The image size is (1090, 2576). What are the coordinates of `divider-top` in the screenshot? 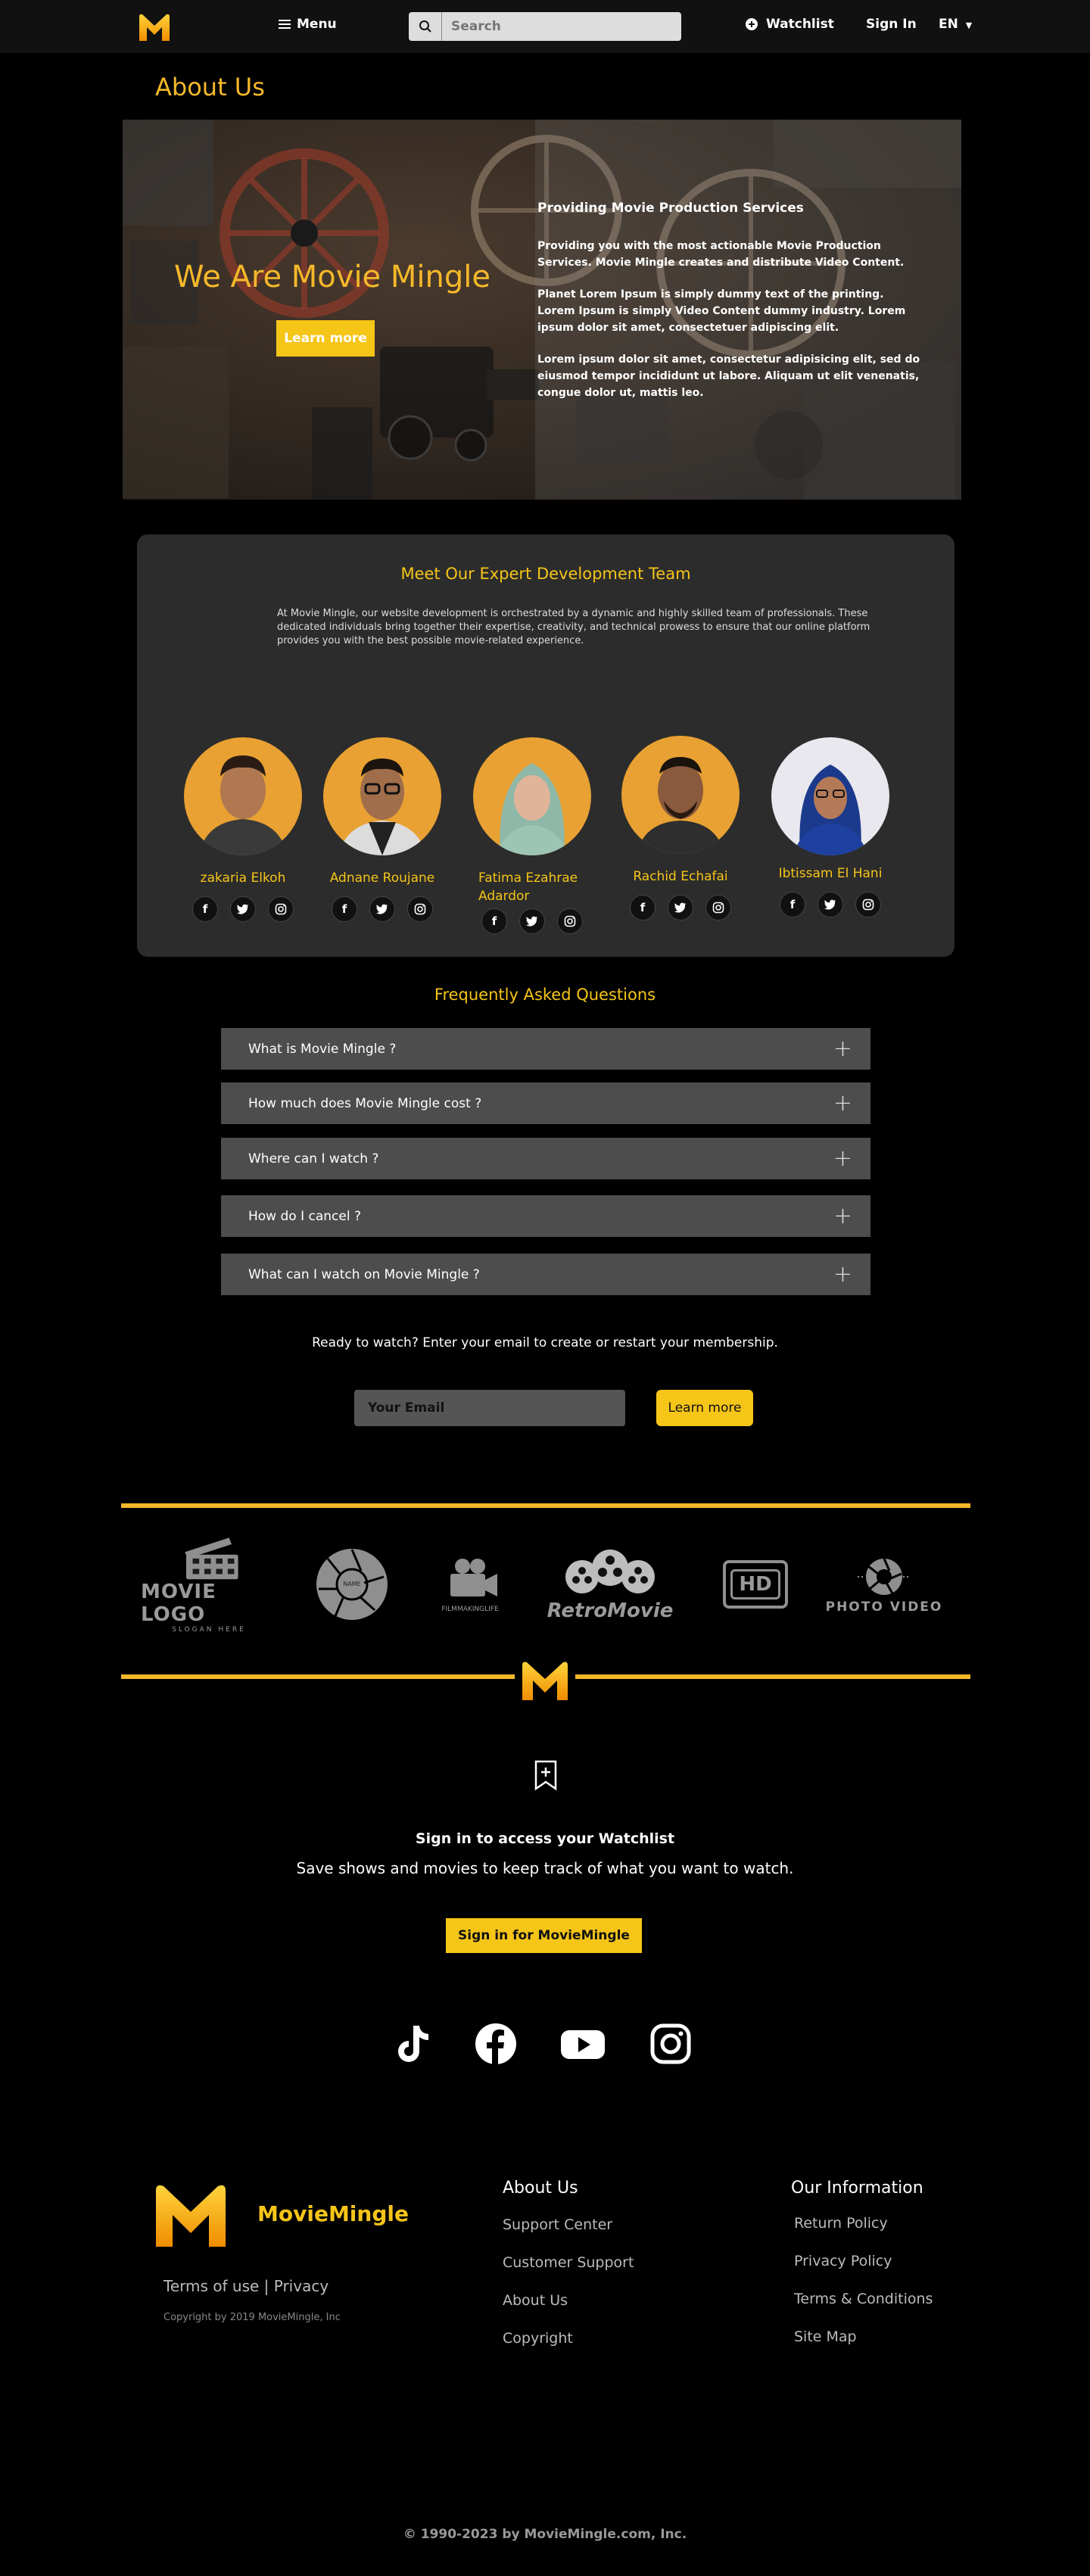 It's located at (545, 1505).